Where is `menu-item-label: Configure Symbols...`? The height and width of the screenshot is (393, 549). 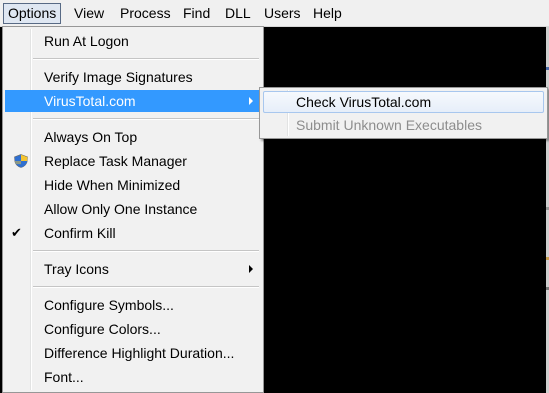
menu-item-label: Configure Symbols... is located at coordinates (109, 305).